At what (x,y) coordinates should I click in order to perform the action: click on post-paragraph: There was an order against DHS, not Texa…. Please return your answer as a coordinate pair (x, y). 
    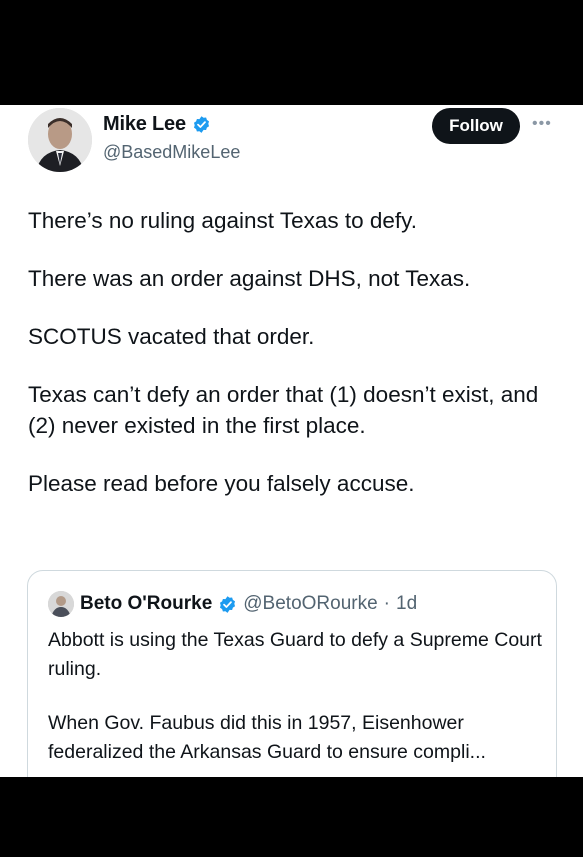
    Looking at the image, I should click on (249, 278).